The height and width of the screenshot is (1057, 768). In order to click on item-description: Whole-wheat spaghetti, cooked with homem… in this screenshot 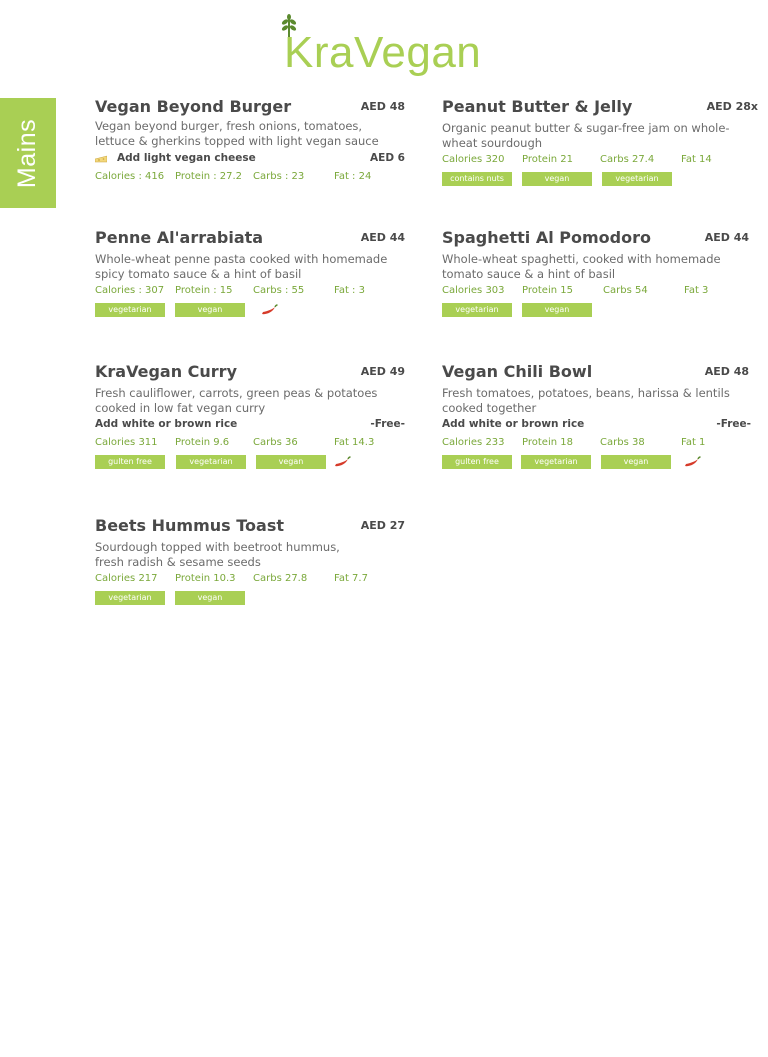, I will do `click(581, 266)`.